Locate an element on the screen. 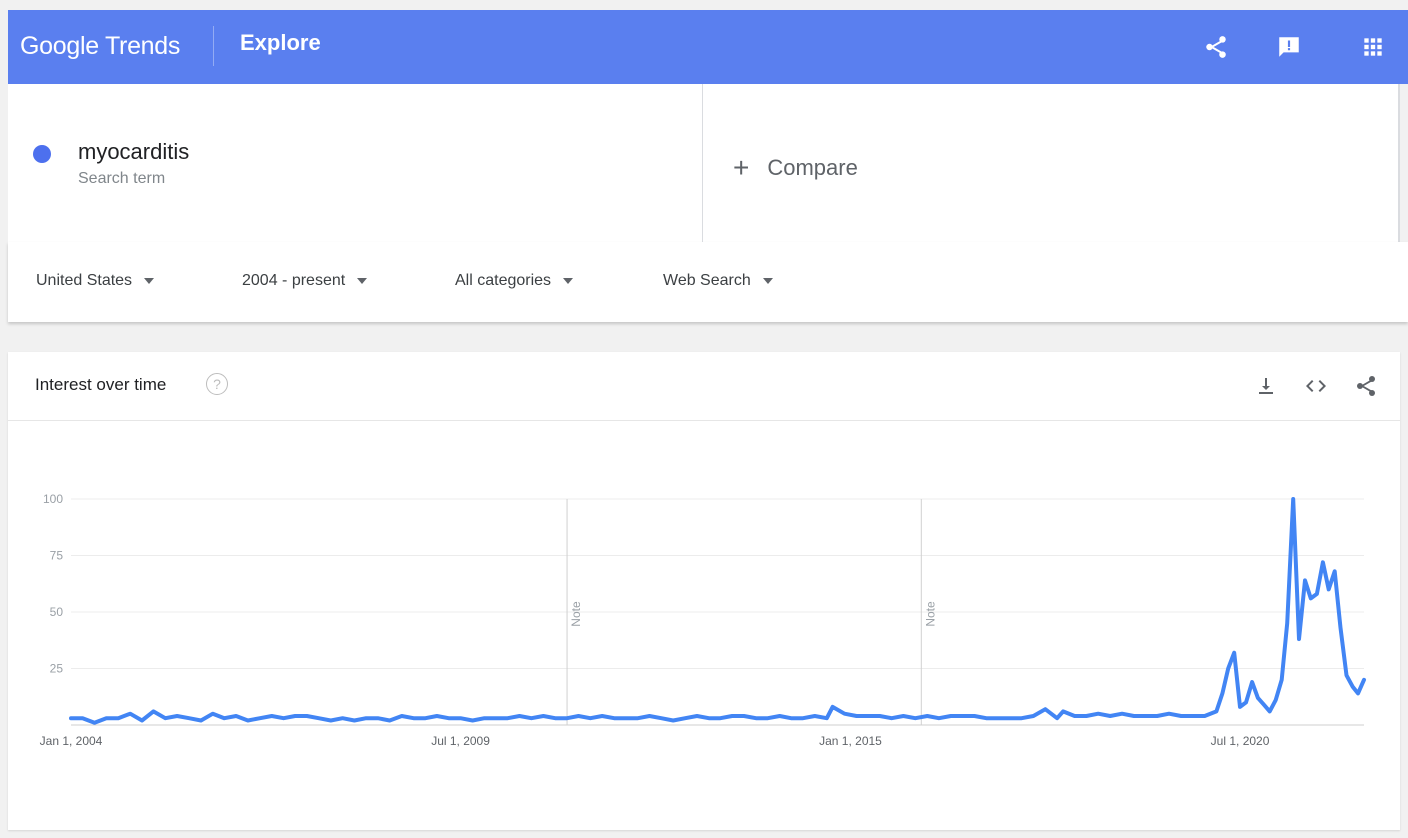 Image resolution: width=1408 pixels, height=838 pixels. y-tick-label: 100 is located at coordinates (53, 499).